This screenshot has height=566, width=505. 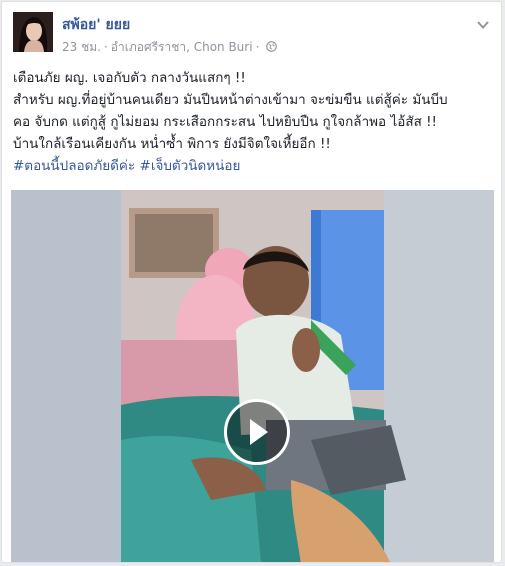 I want to click on play-icon, so click(x=257, y=432).